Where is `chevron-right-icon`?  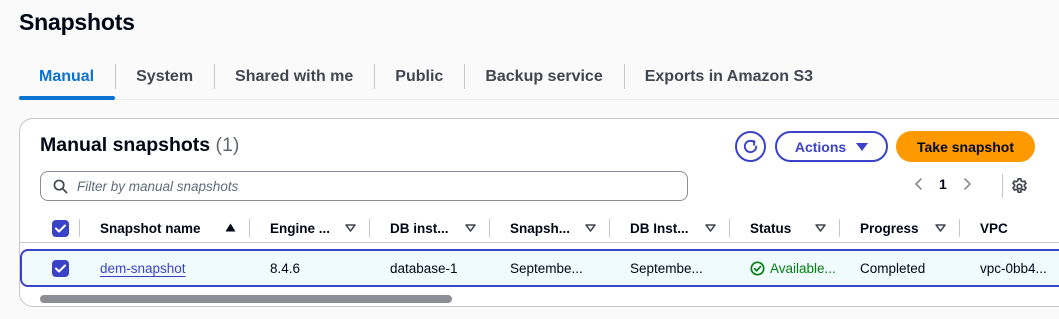
chevron-right-icon is located at coordinates (967, 184).